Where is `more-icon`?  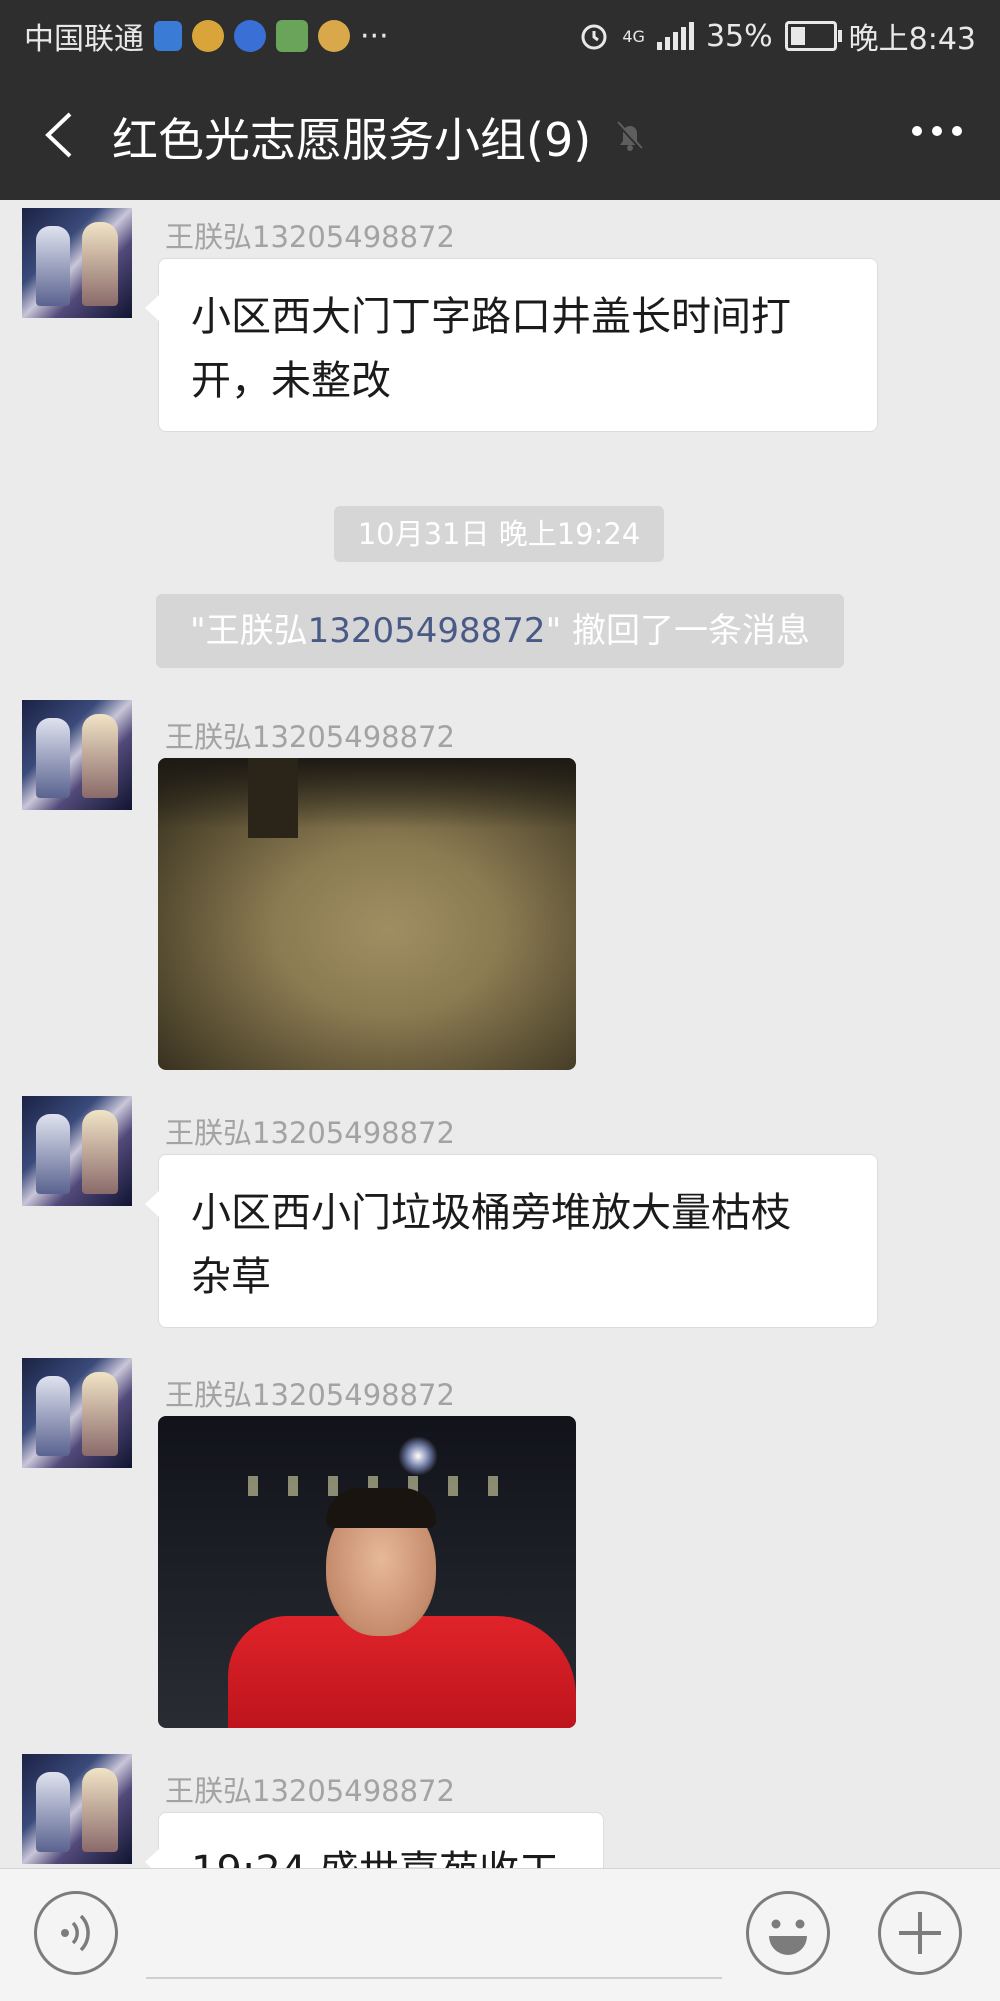 more-icon is located at coordinates (937, 131).